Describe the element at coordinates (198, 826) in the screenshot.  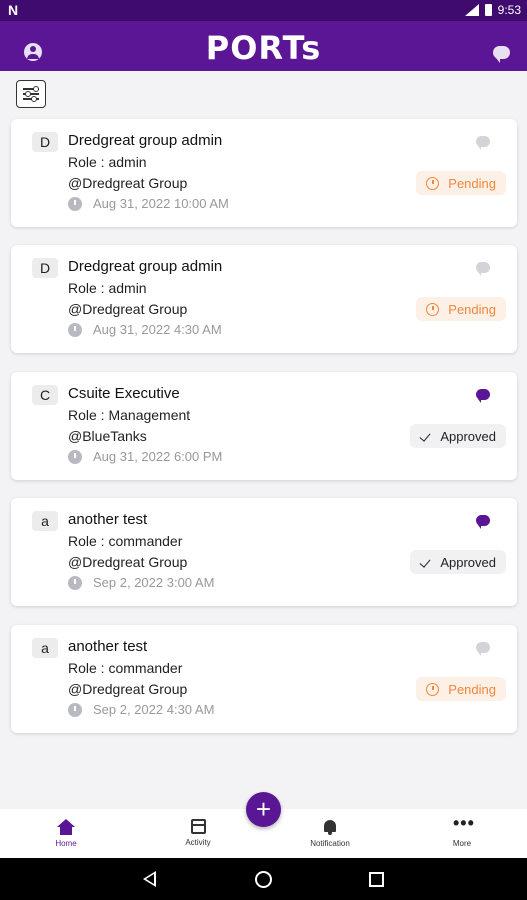
I see `calendar-icon` at that location.